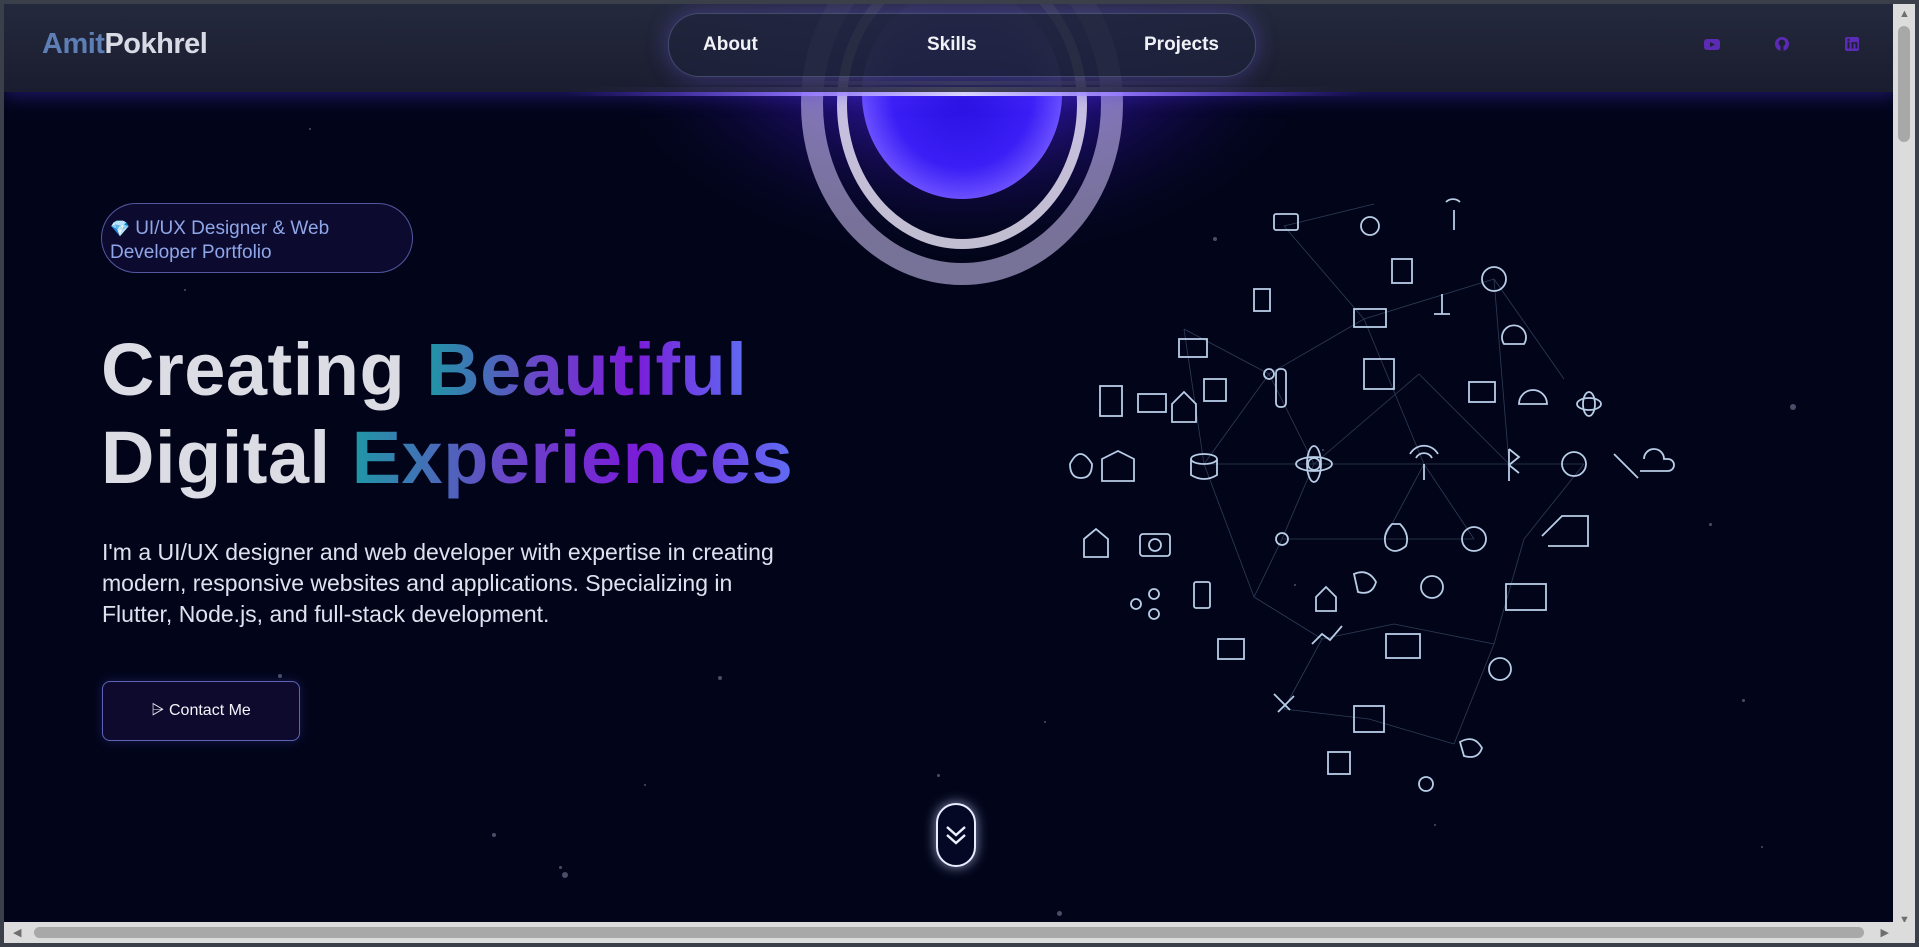 The width and height of the screenshot is (1919, 947). I want to click on vertical-scrollbar: ▲ ▼, so click(1904, 467).